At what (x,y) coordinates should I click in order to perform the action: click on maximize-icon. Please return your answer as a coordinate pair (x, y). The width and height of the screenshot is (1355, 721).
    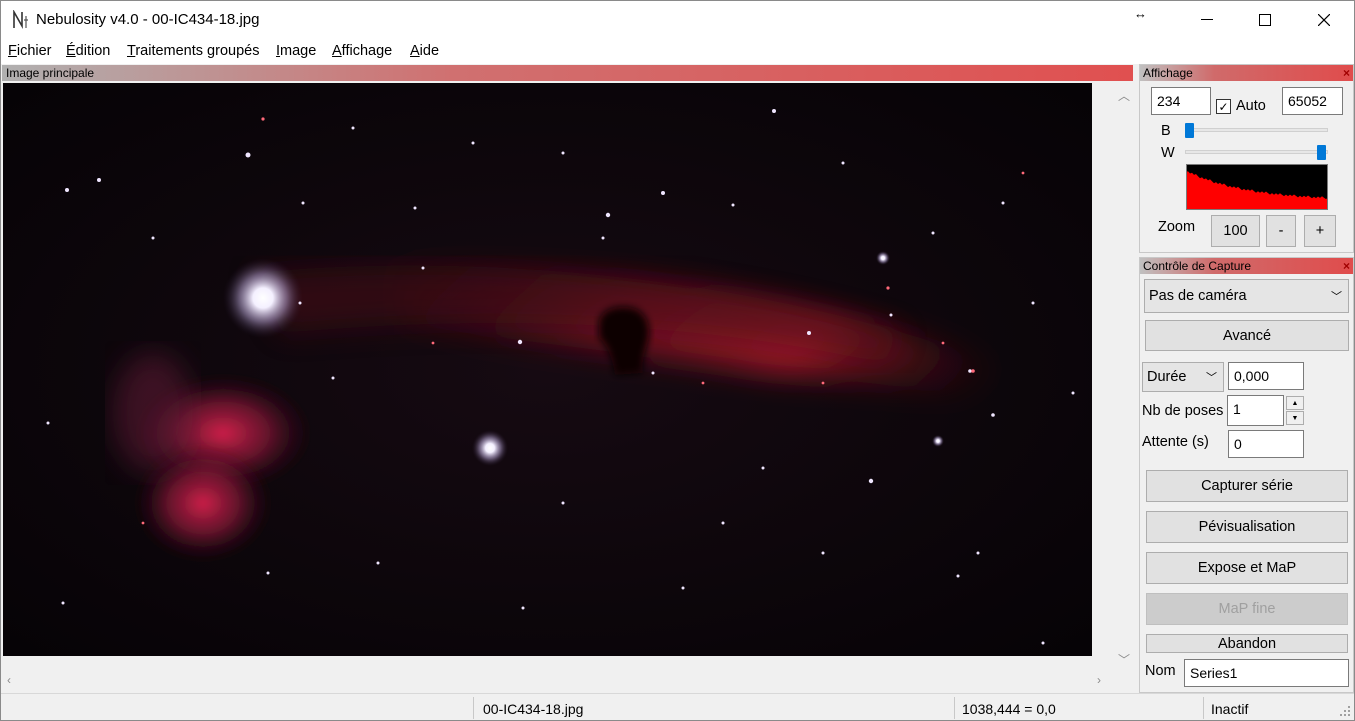
    Looking at the image, I should click on (1265, 20).